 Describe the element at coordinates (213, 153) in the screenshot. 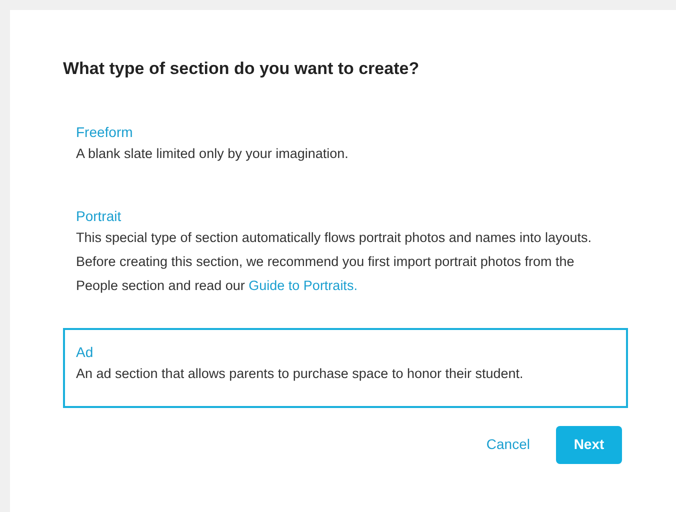

I see `option-description: A blank slate limited only by your imagination.` at that location.